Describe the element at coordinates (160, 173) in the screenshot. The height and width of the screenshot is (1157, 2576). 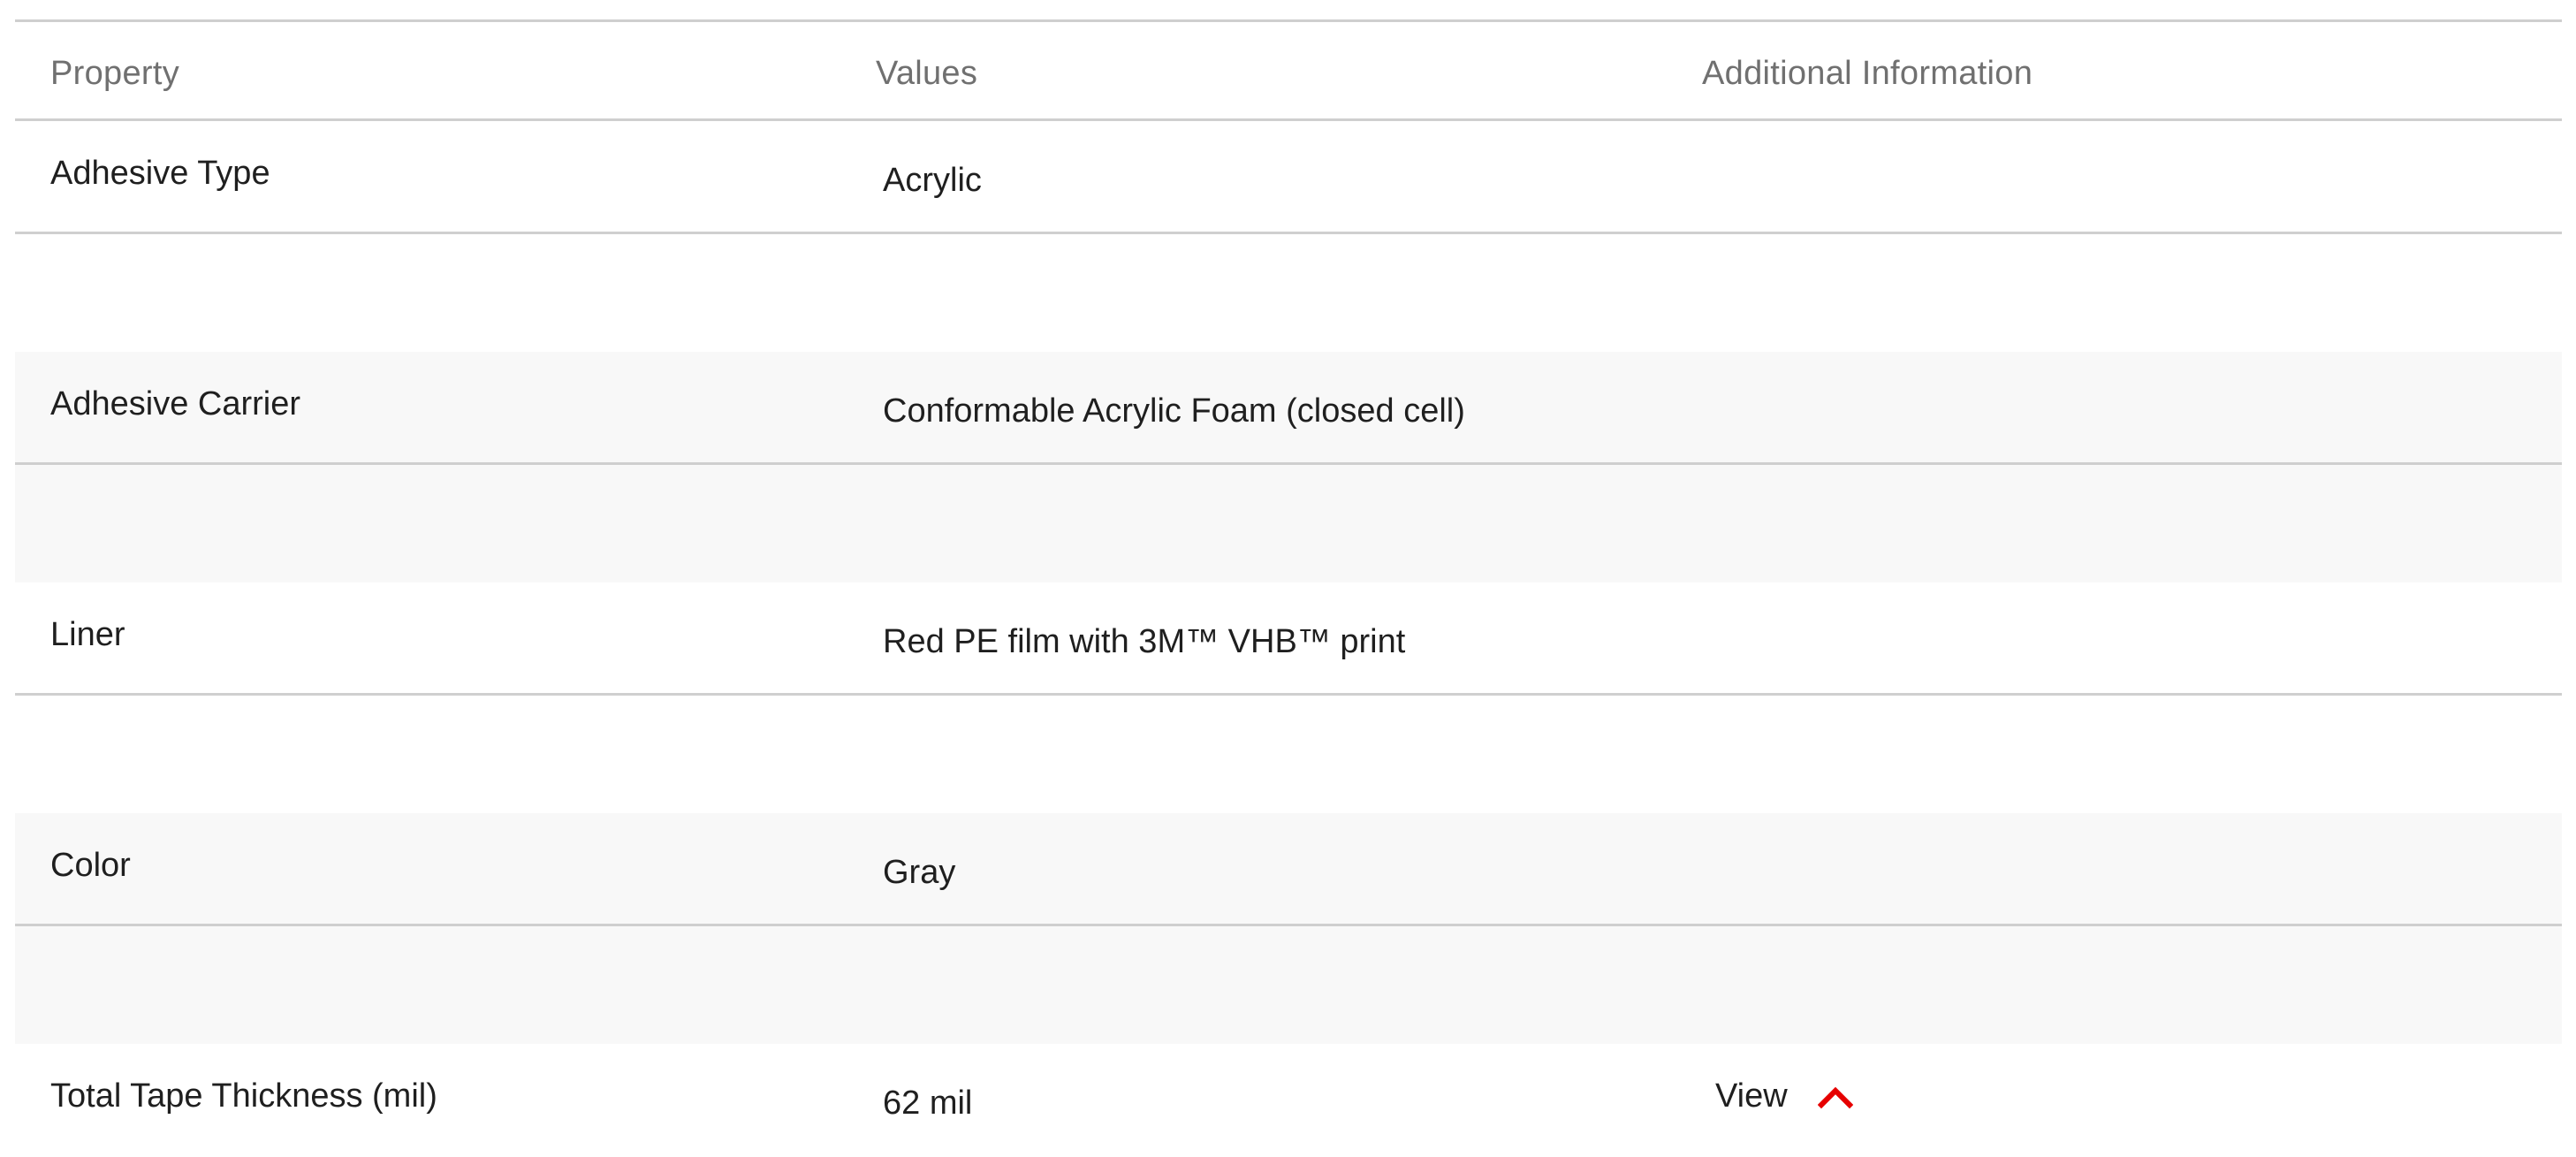
I see `property-cell: Adhesive Type` at that location.